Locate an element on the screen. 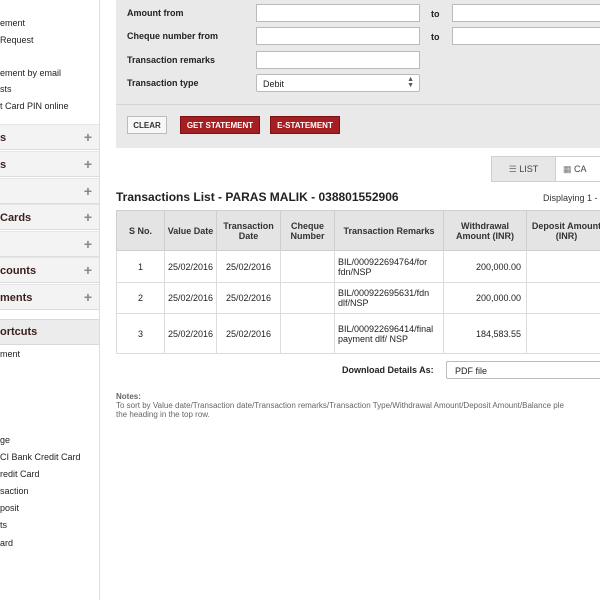 This screenshot has width=600, height=600. displaying-count: Displaying 1 - is located at coordinates (570, 198).